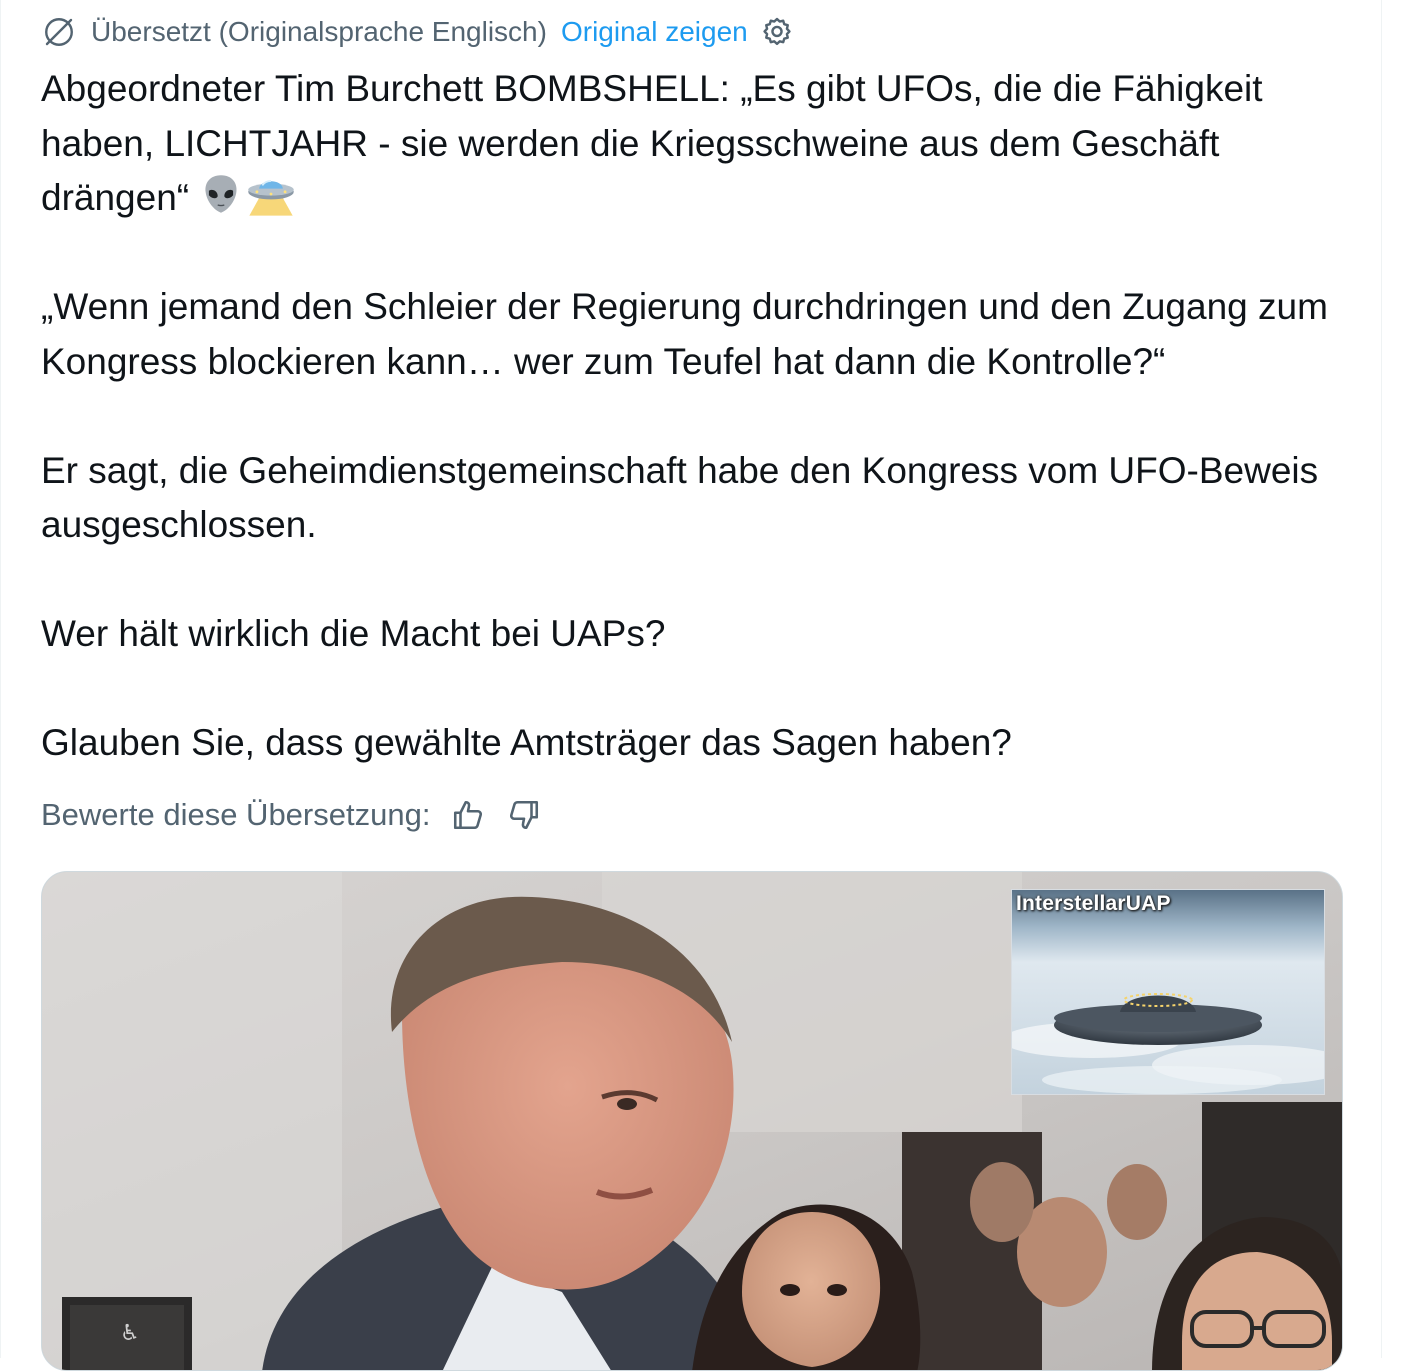 This screenshot has height=1371, width=1420. I want to click on ufo-emoji, so click(271, 198).